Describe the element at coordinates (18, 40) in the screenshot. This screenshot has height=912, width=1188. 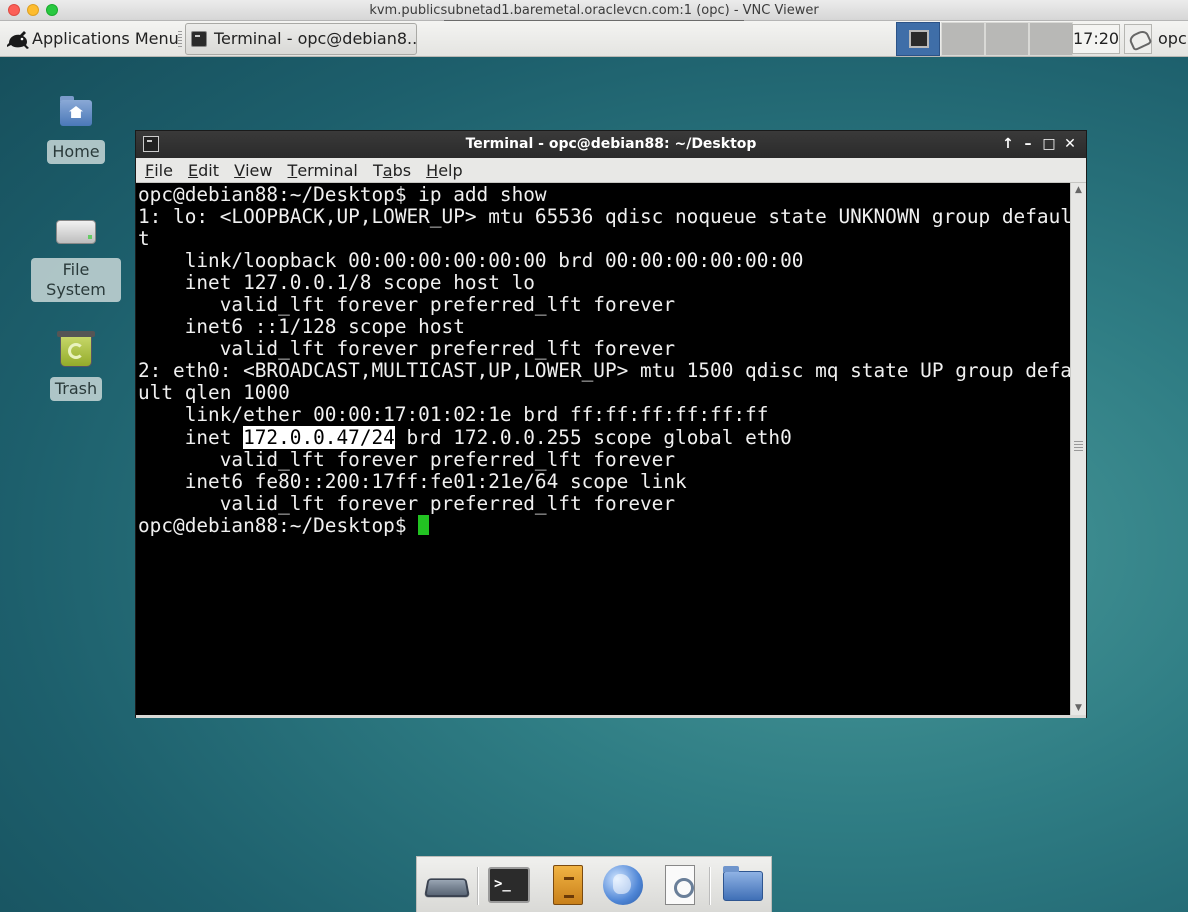
I see `xfce-mouse-icon` at that location.